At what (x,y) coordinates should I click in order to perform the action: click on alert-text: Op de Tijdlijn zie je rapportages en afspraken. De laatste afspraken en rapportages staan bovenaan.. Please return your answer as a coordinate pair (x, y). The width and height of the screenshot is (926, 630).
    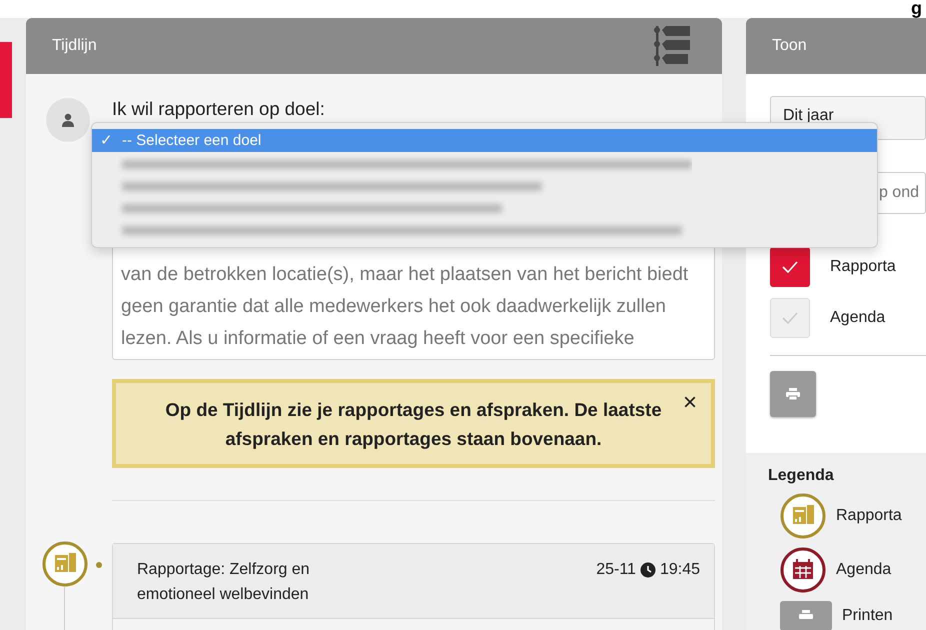
    Looking at the image, I should click on (413, 424).